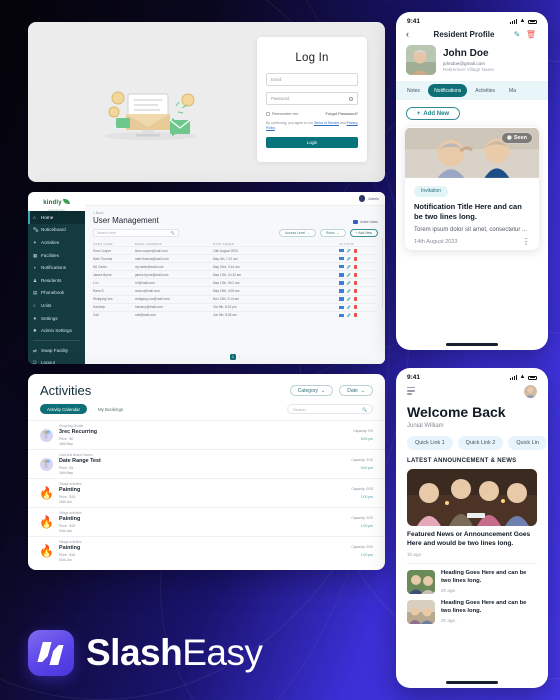 This screenshot has height=700, width=560. What do you see at coordinates (330, 409) in the screenshot?
I see `activities-search-input: Search 🔍` at bounding box center [330, 409].